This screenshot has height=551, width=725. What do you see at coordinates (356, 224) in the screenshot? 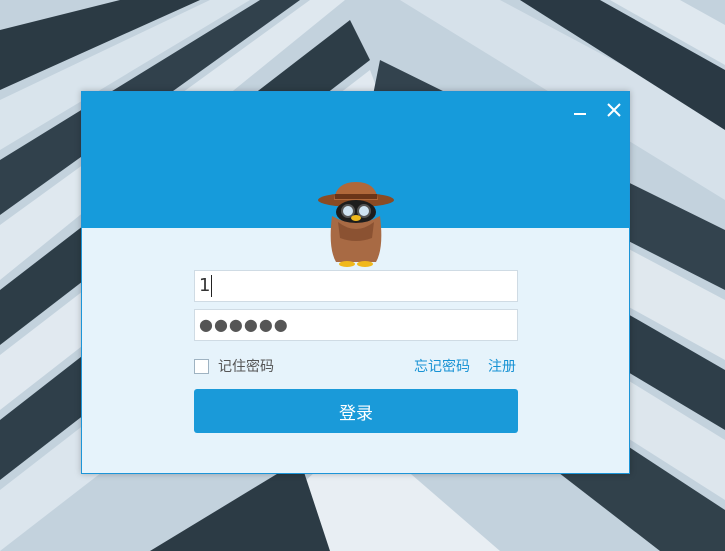
I see `penguin-detective-avatar` at bounding box center [356, 224].